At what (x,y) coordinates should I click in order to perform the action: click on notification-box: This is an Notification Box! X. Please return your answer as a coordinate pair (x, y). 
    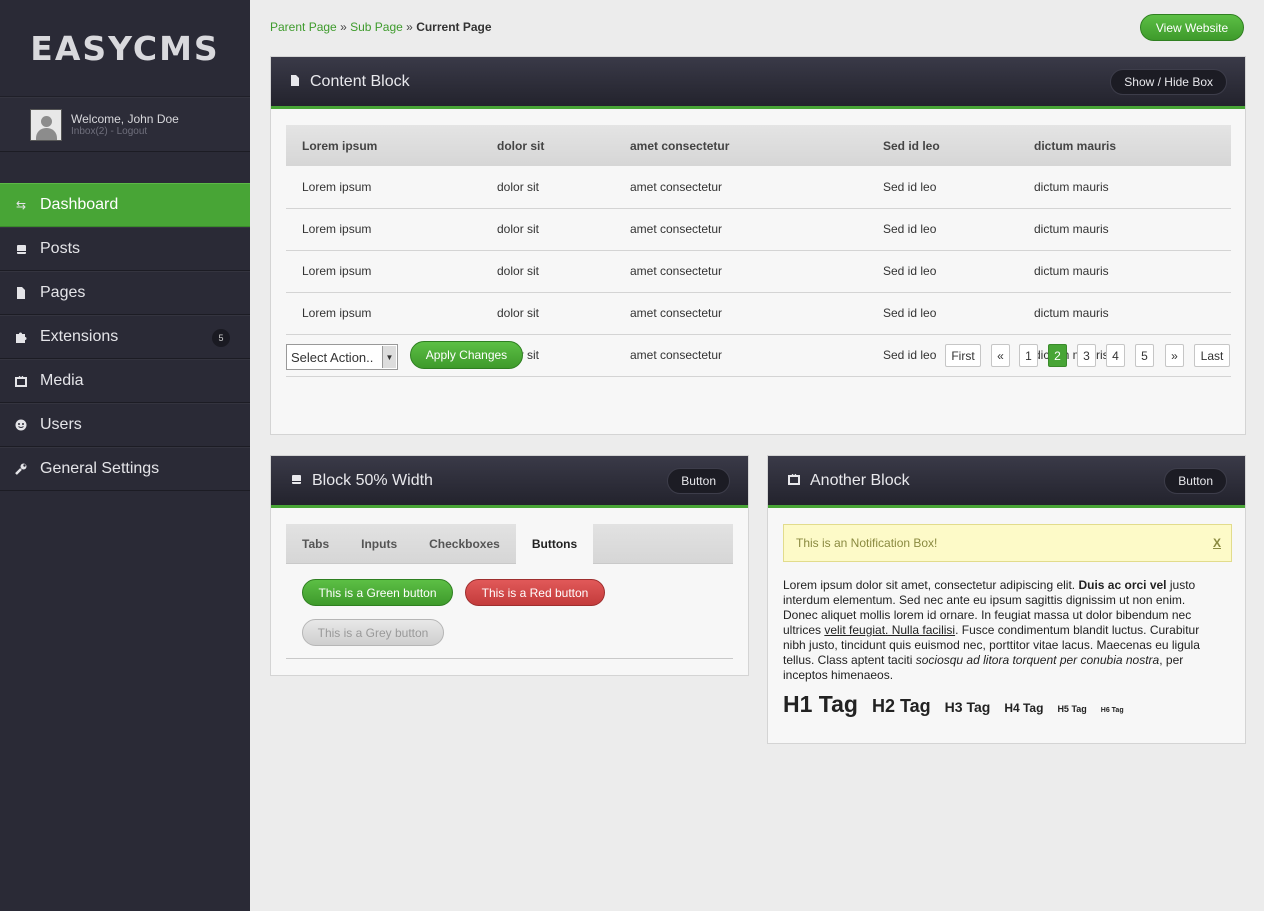
    Looking at the image, I should click on (1007, 543).